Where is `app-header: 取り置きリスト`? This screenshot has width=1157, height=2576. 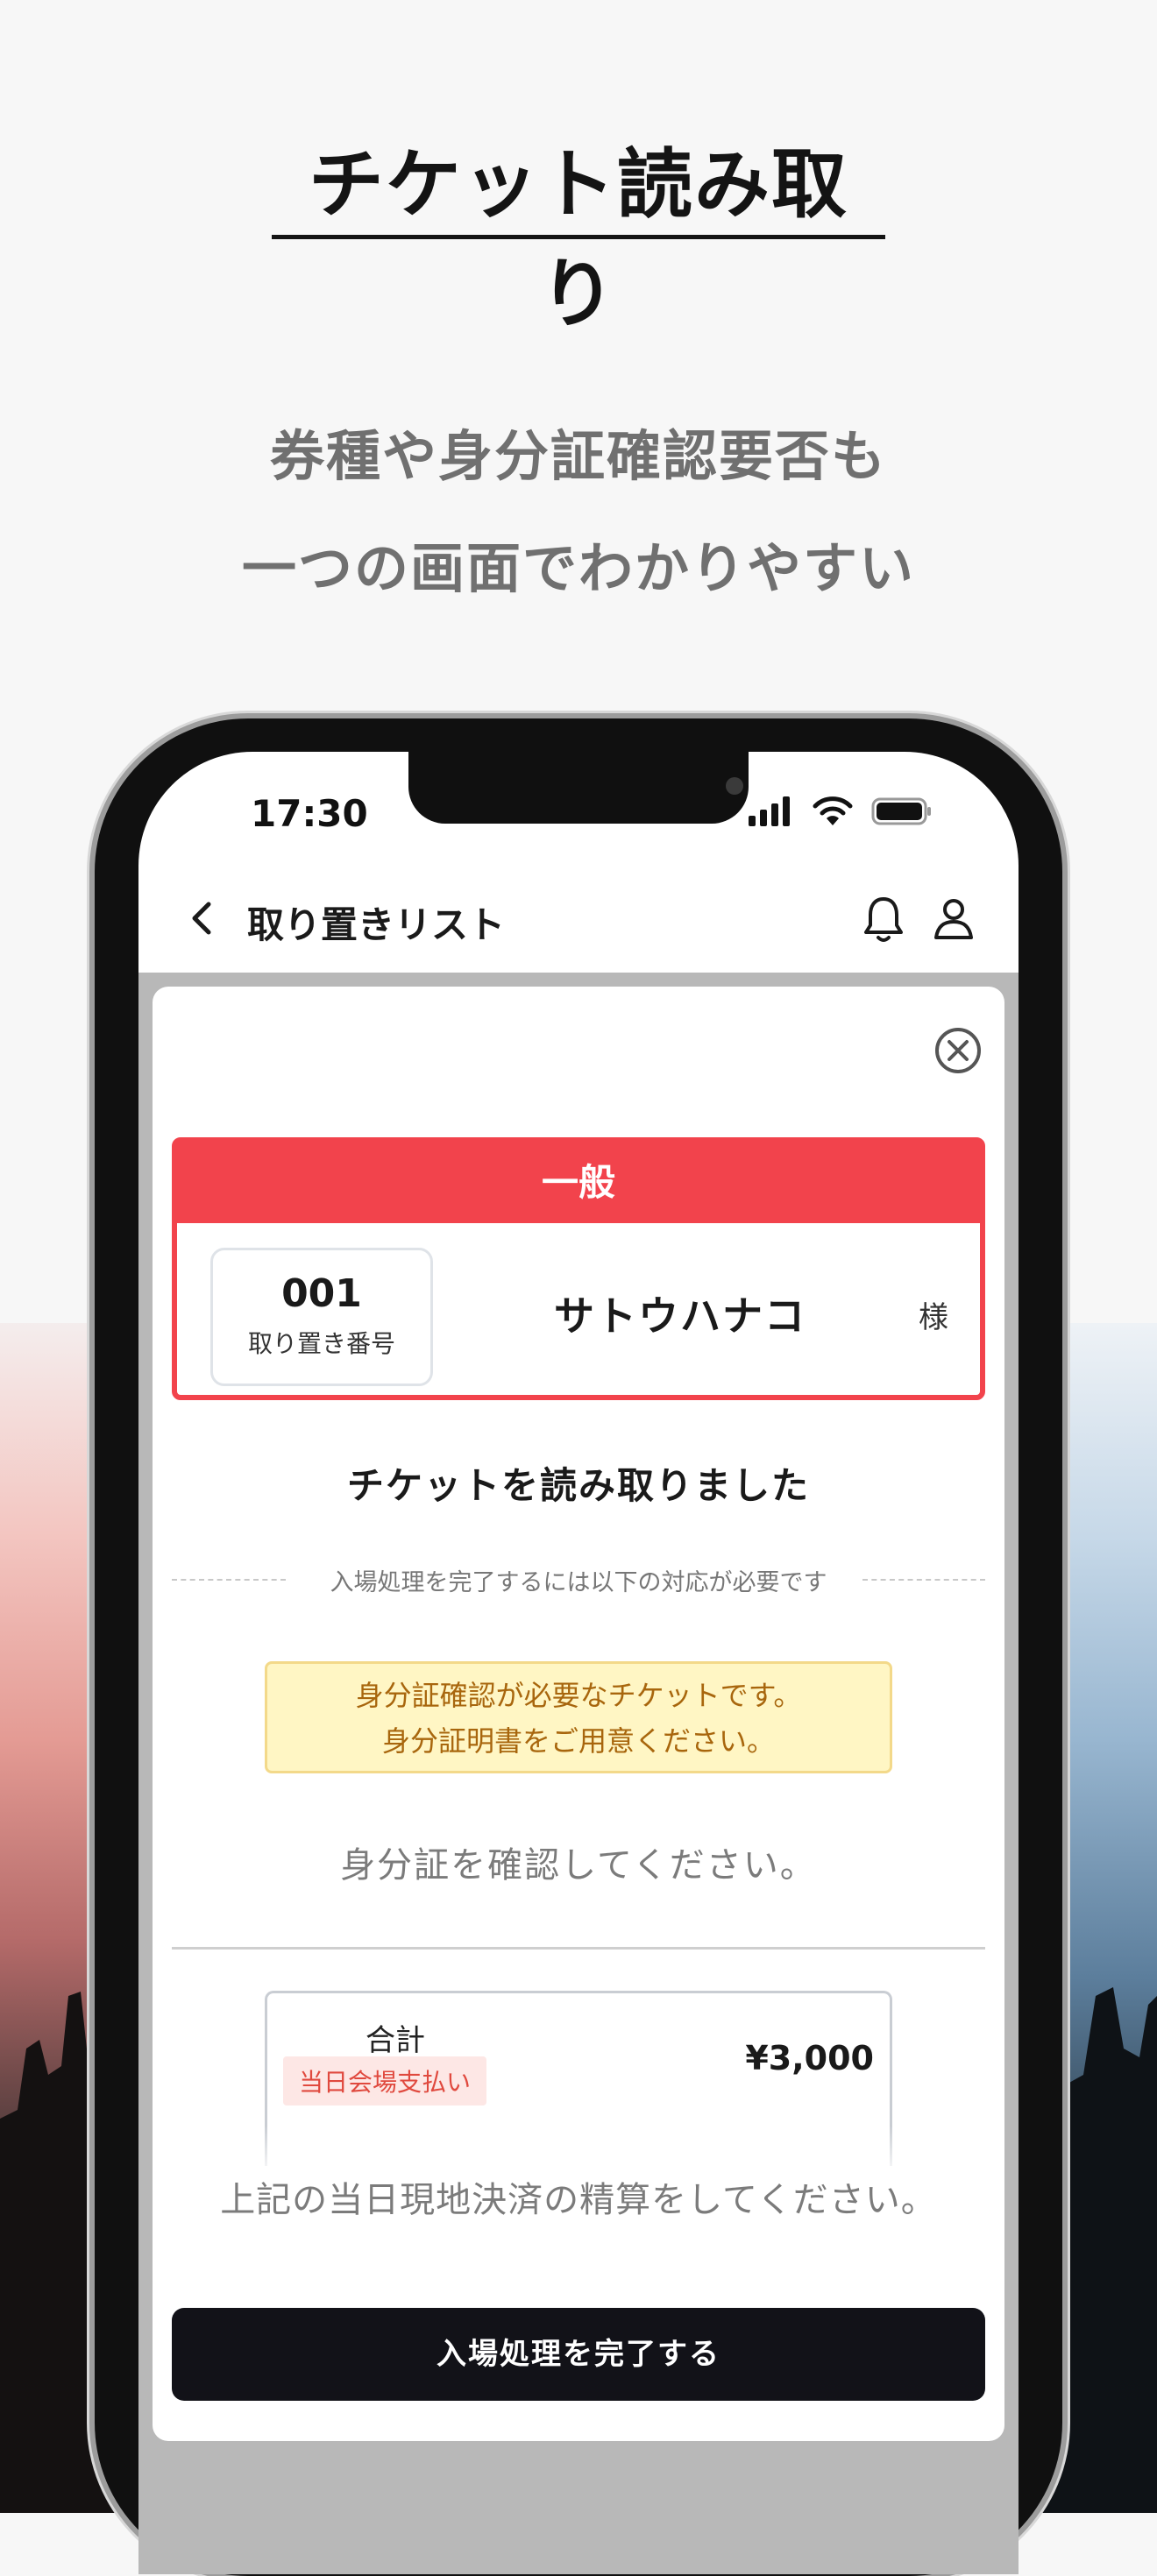
app-header: 取り置きリスト is located at coordinates (578, 918).